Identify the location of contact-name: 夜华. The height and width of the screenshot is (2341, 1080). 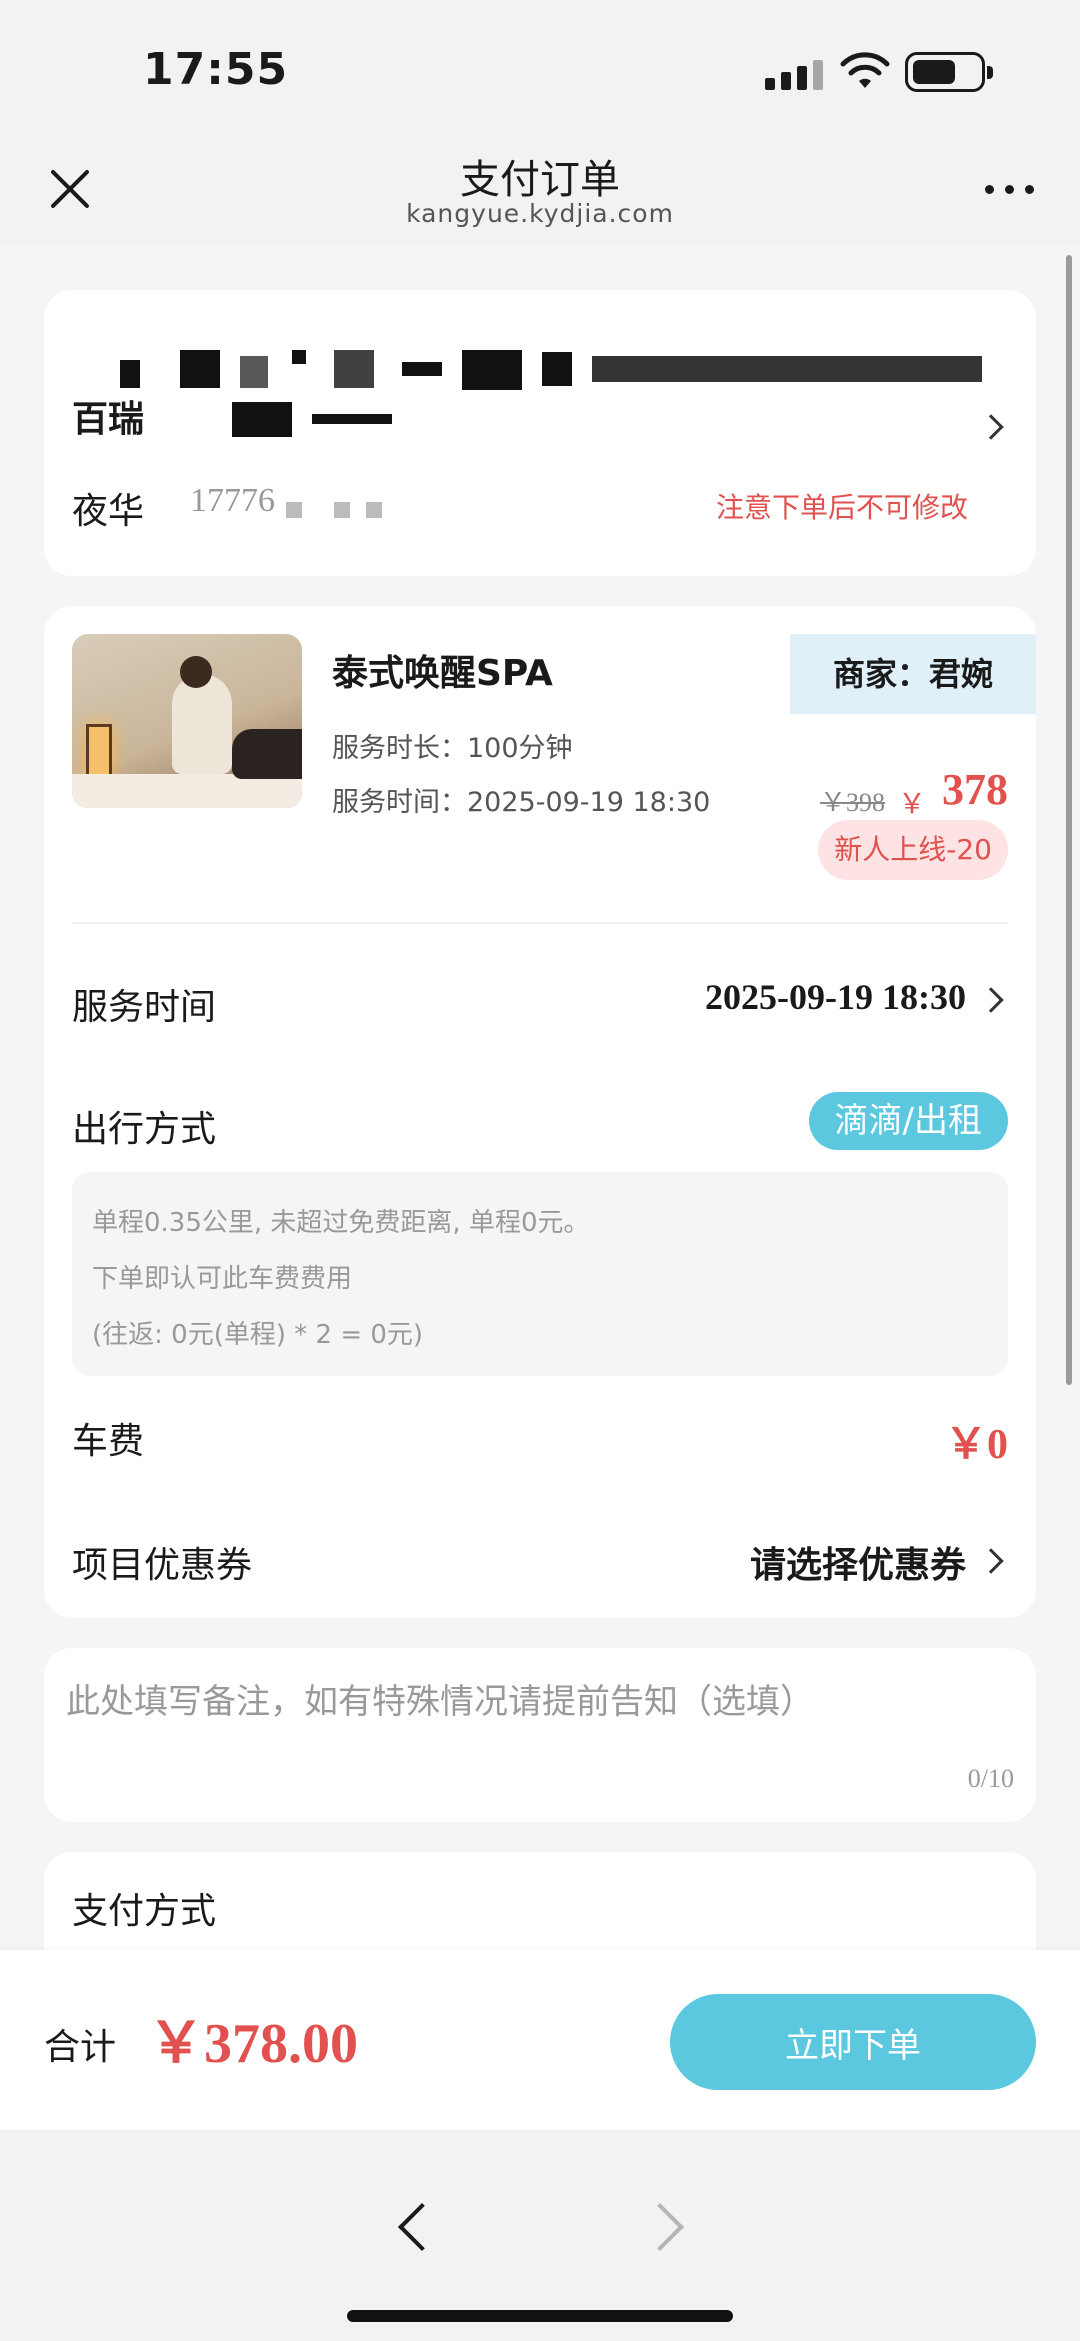
(108, 511).